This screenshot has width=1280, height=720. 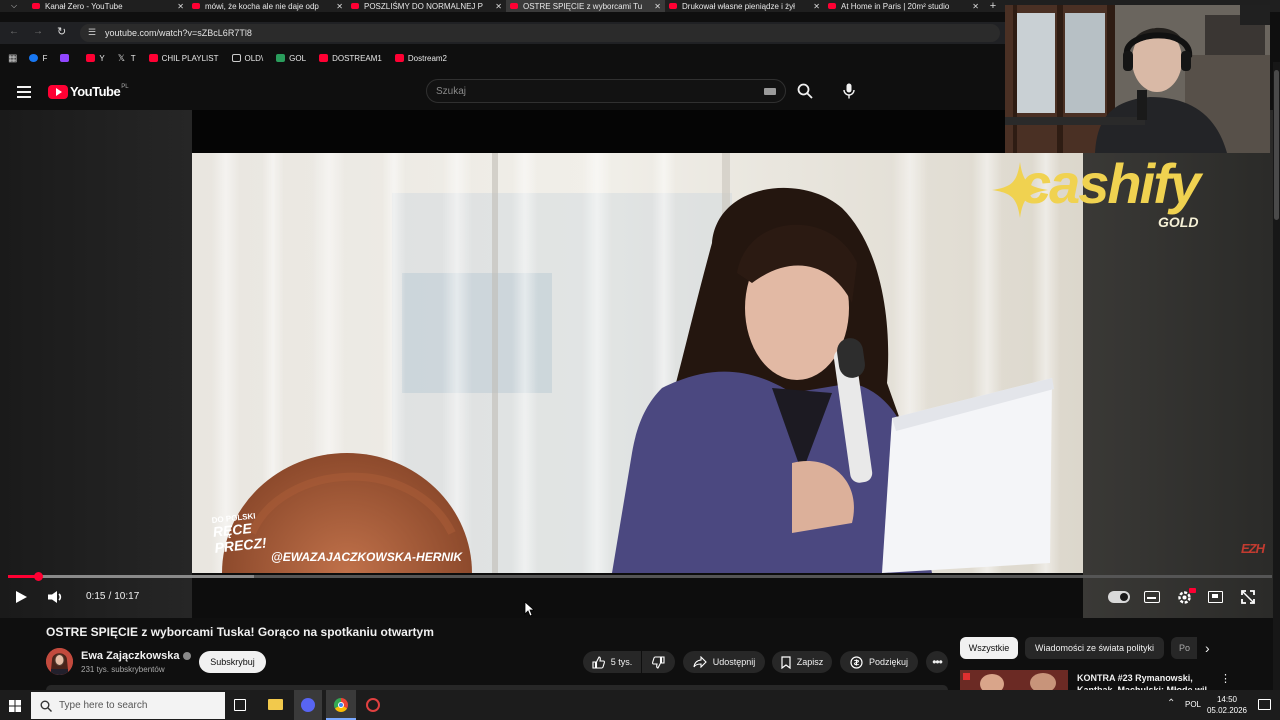 I want to click on browser-tab: mówi, że kocha ale nie daje odp ✕, so click(x=267, y=6).